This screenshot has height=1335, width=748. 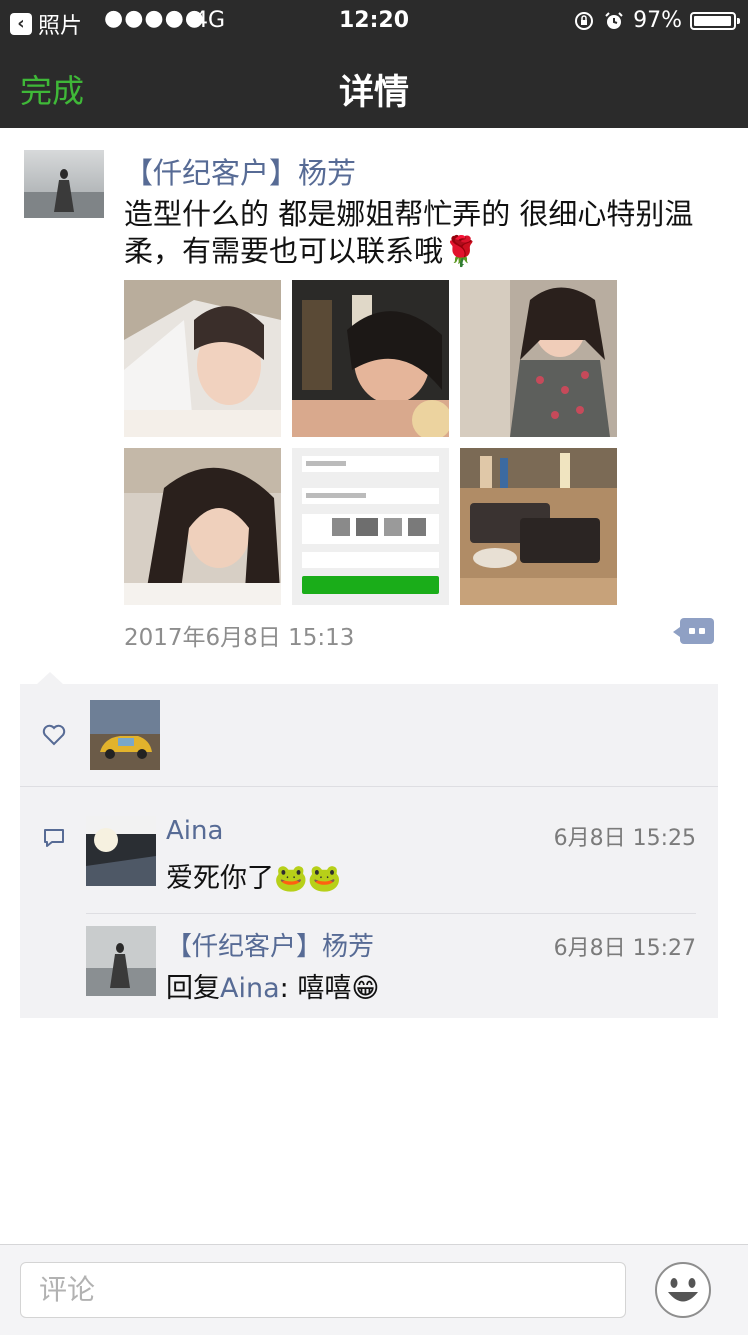 What do you see at coordinates (64, 184) in the screenshot?
I see `author-avatar` at bounding box center [64, 184].